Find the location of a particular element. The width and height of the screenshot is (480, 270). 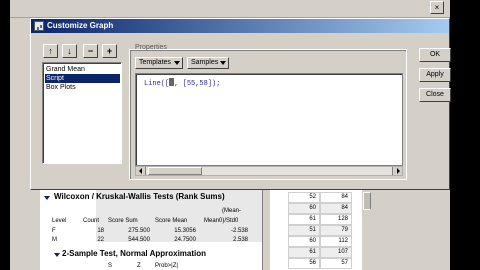

grid-cell: 79 is located at coordinates (336, 230).